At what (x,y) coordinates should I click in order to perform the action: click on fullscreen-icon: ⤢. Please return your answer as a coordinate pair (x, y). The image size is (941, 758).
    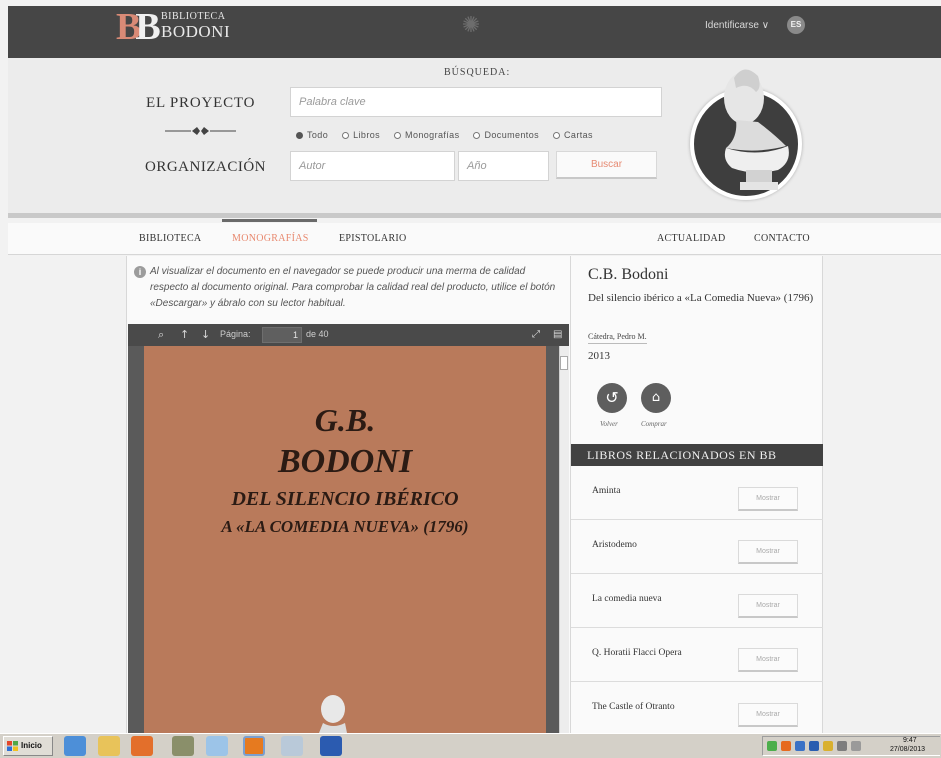
    Looking at the image, I should click on (536, 335).